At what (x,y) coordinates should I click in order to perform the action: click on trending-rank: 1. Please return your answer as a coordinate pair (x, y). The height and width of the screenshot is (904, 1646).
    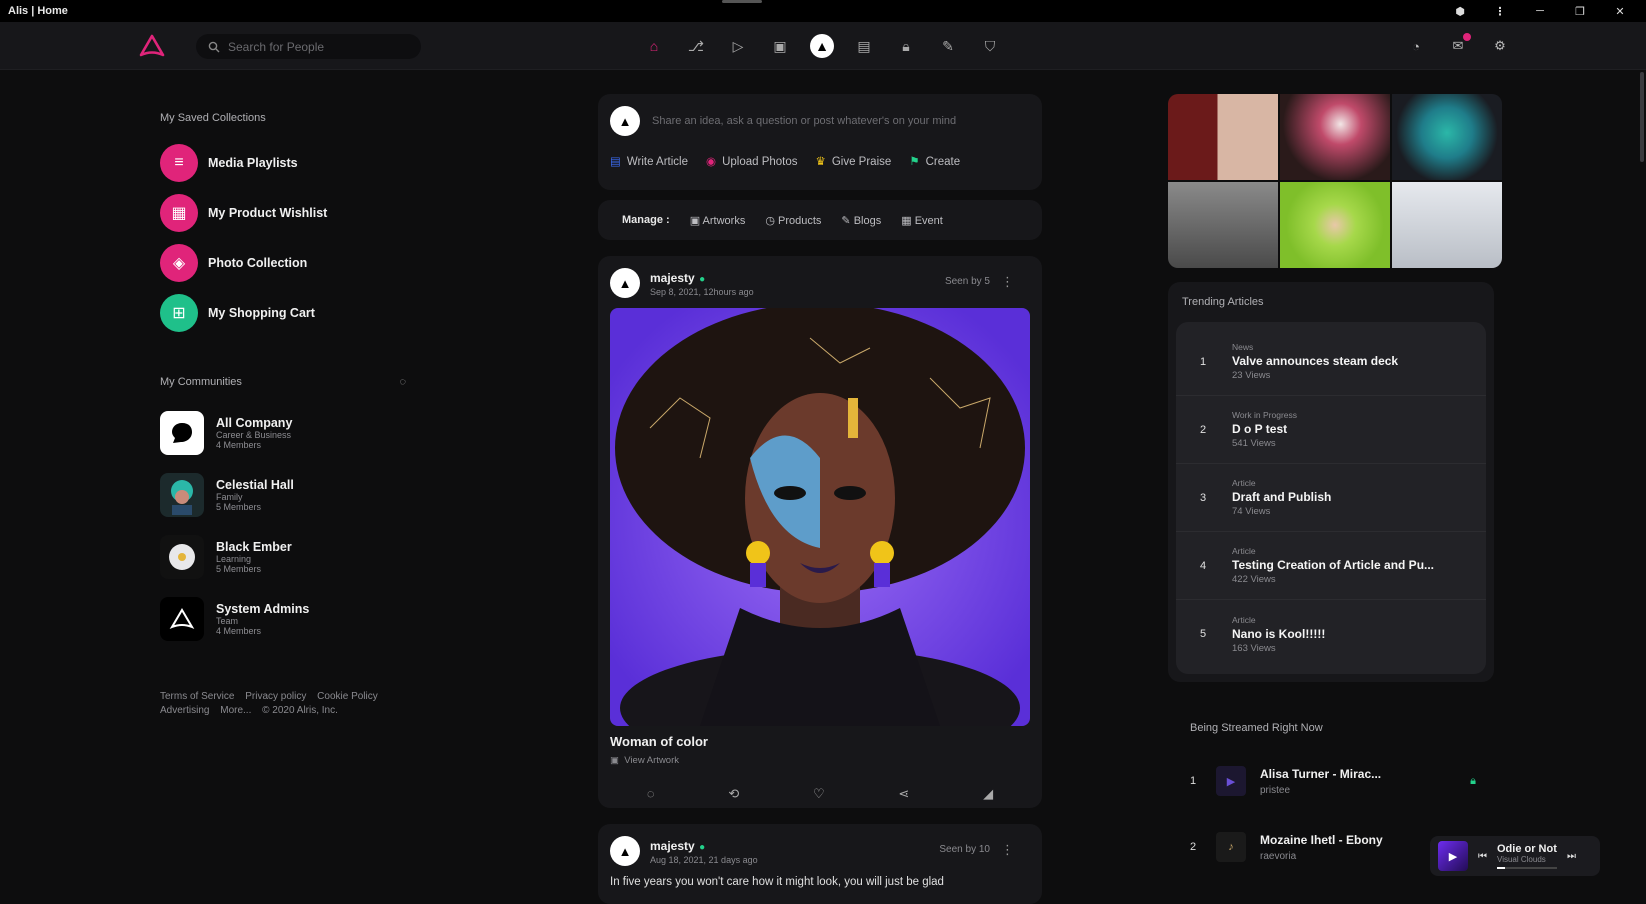
    Looking at the image, I should click on (1203, 361).